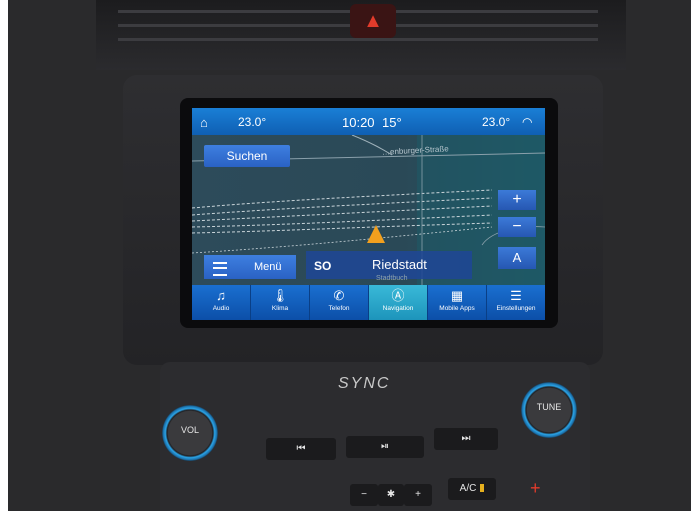 Image resolution: width=693 pixels, height=511 pixels. What do you see at coordinates (358, 39) in the screenshot?
I see `vent-slat` at bounding box center [358, 39].